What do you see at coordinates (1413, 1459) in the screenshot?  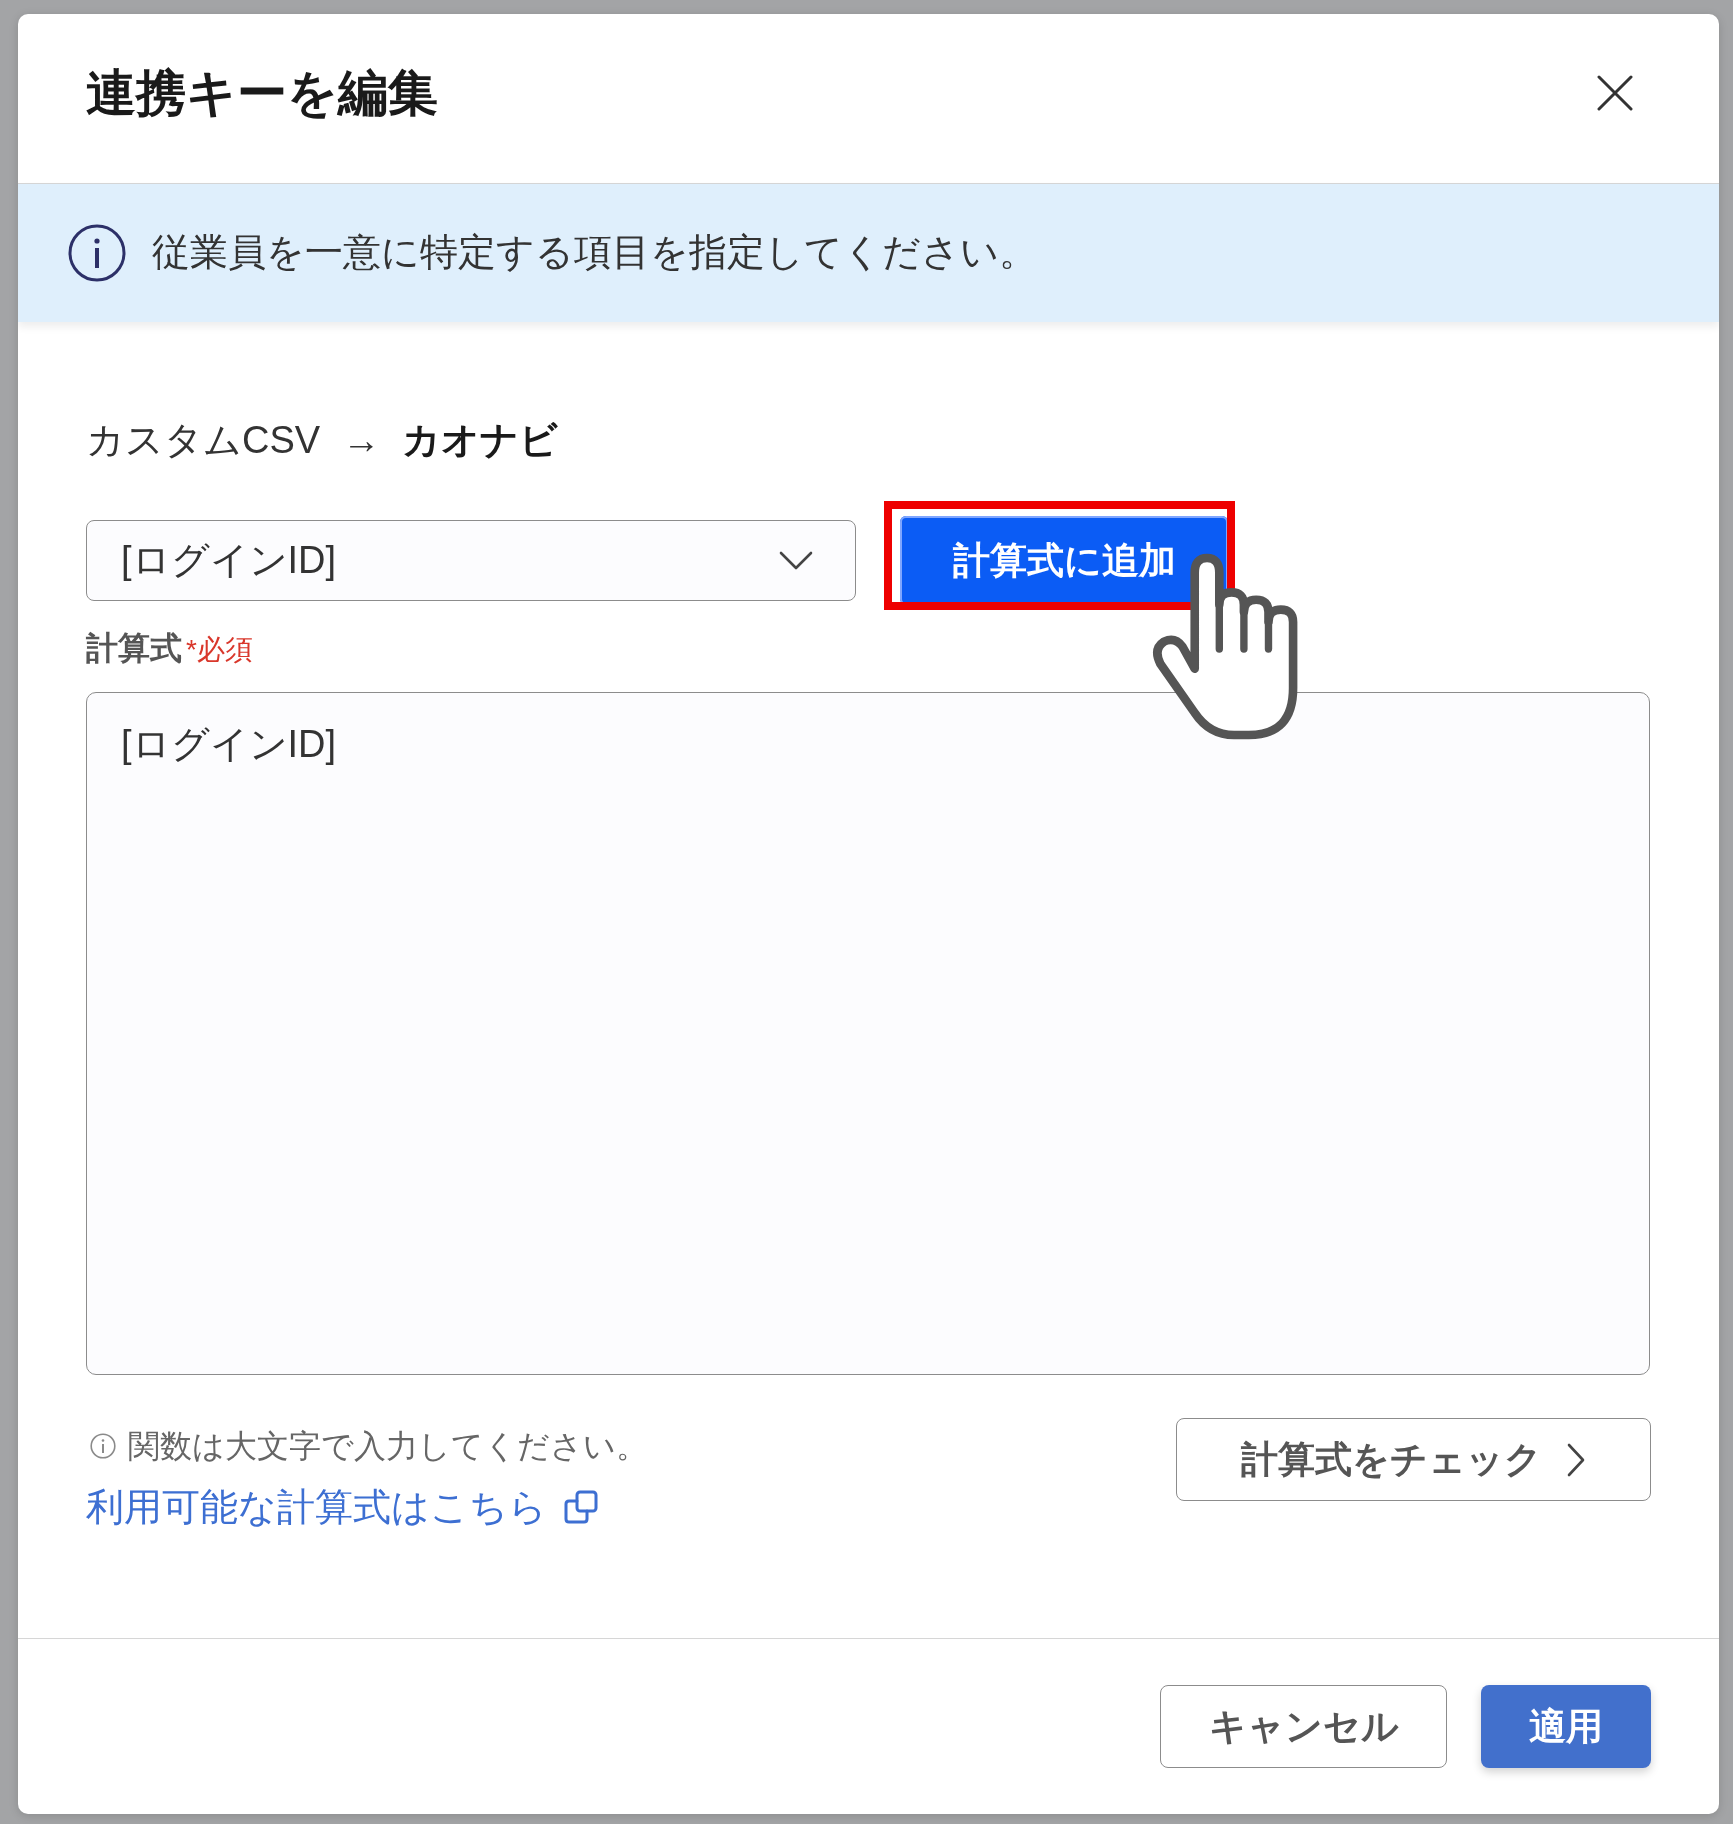 I see `check-formula-button: 計算式をチェック` at bounding box center [1413, 1459].